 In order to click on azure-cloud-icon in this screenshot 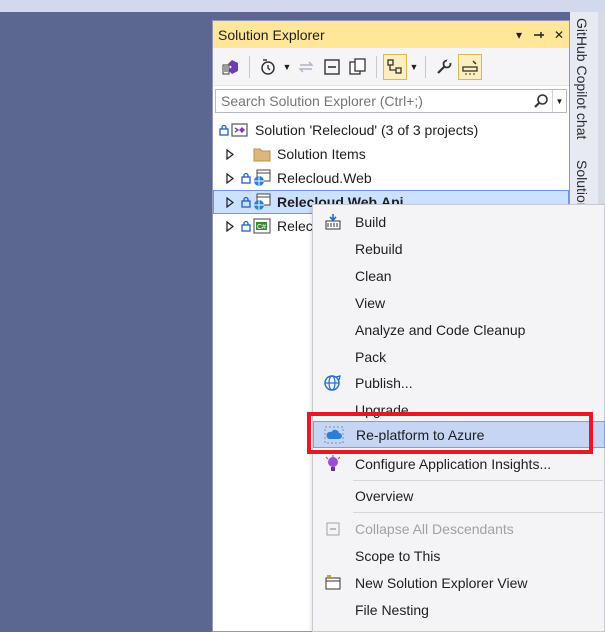, I will do `click(334, 434)`.